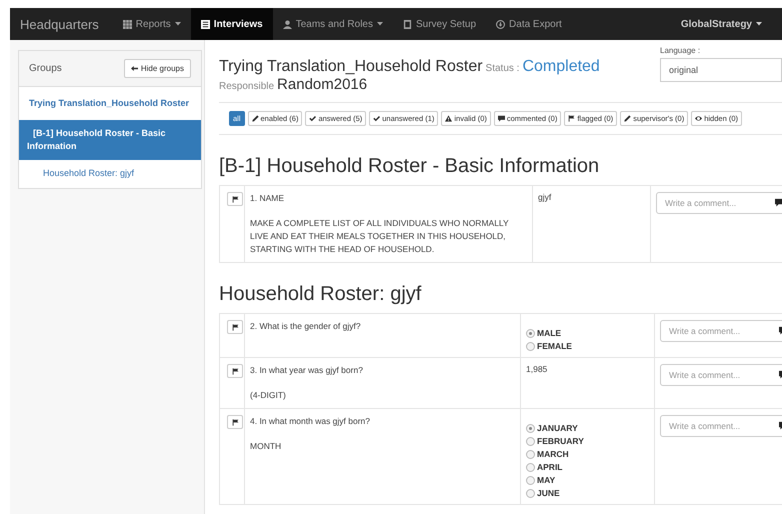 The image size is (782, 514). What do you see at coordinates (554, 346) in the screenshot?
I see `option-label: FEMALE` at bounding box center [554, 346].